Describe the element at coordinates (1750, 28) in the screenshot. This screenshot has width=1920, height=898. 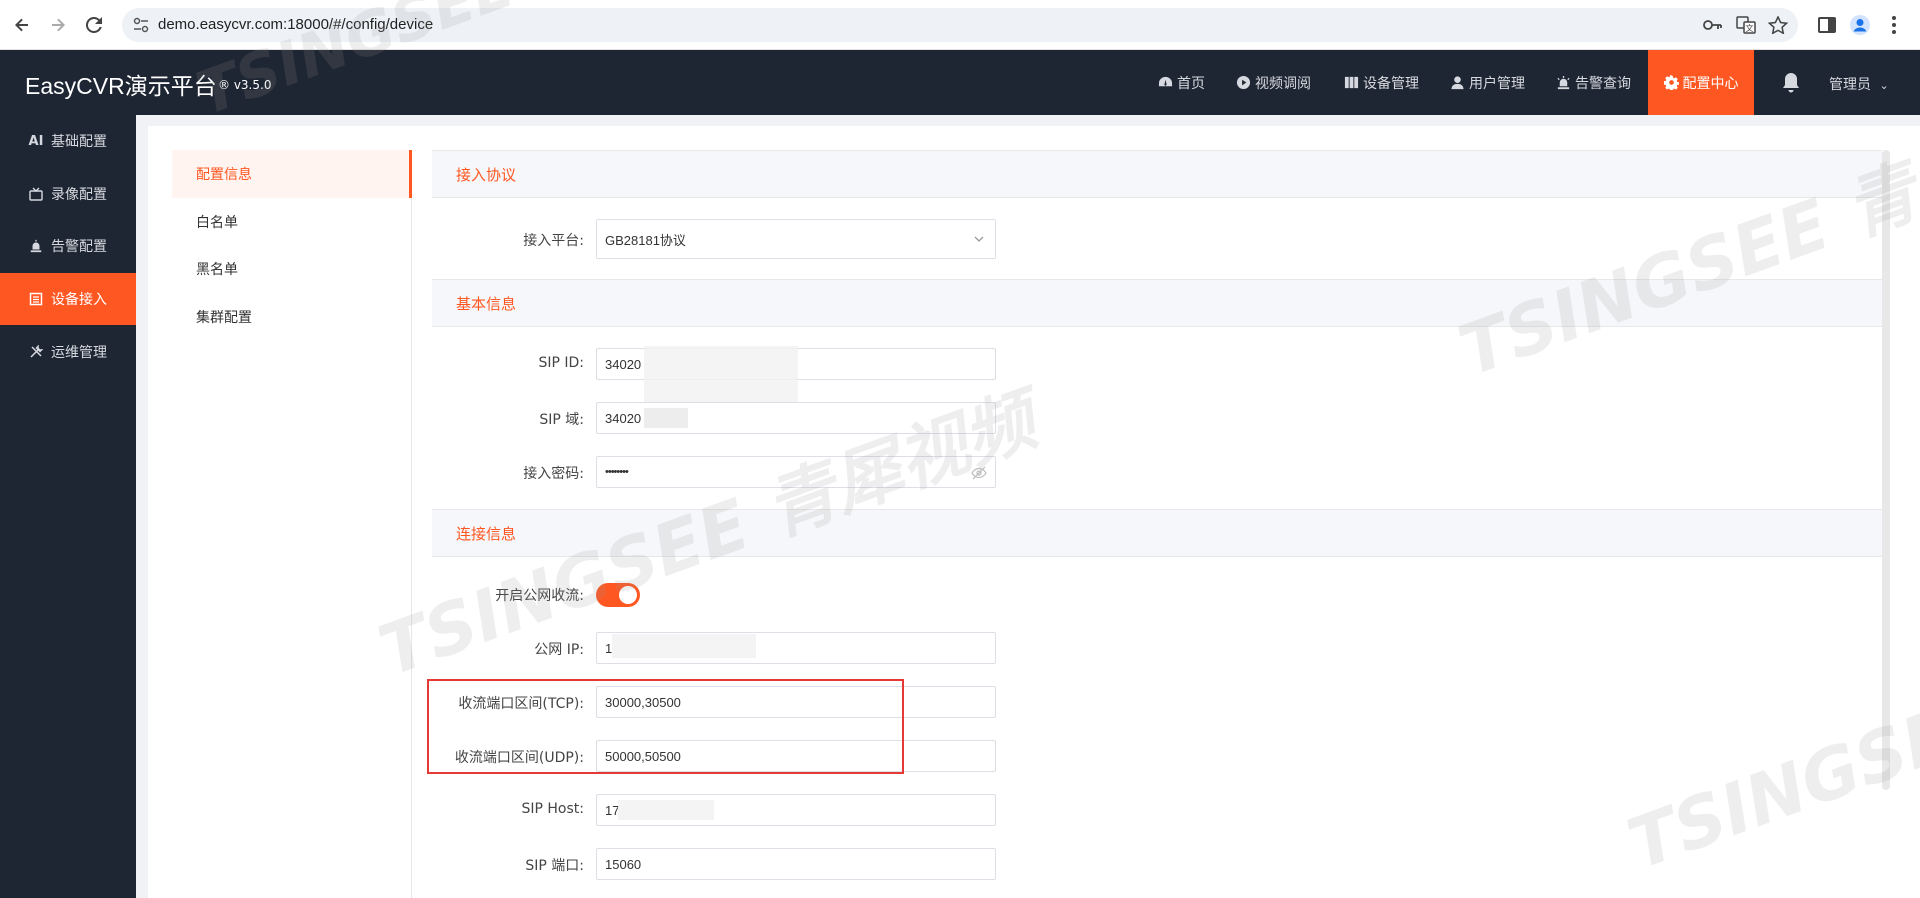
I see `svg-text: 文` at that location.